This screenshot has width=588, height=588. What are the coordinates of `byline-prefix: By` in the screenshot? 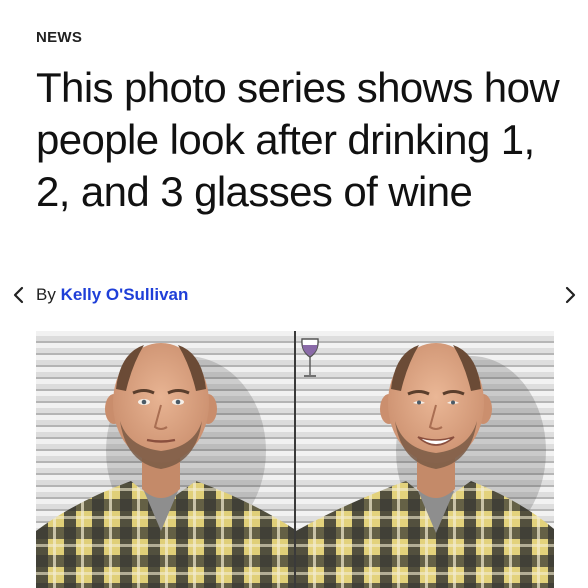 It's located at (46, 294).